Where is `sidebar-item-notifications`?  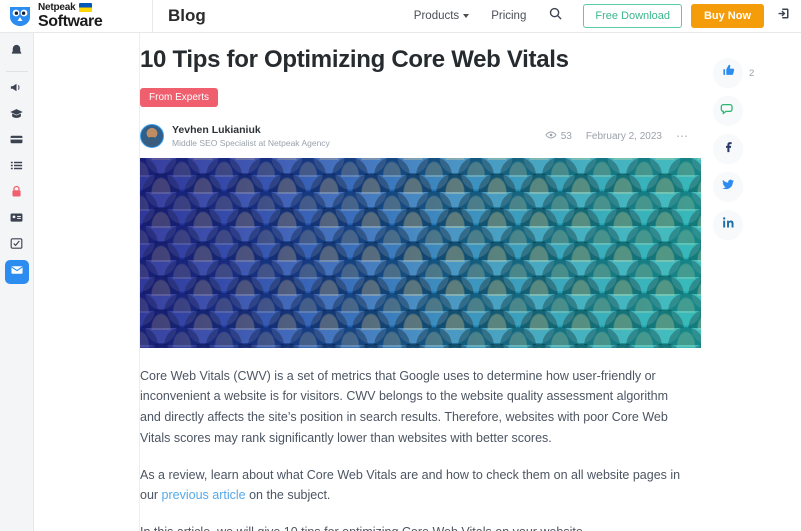
sidebar-item-notifications is located at coordinates (17, 53).